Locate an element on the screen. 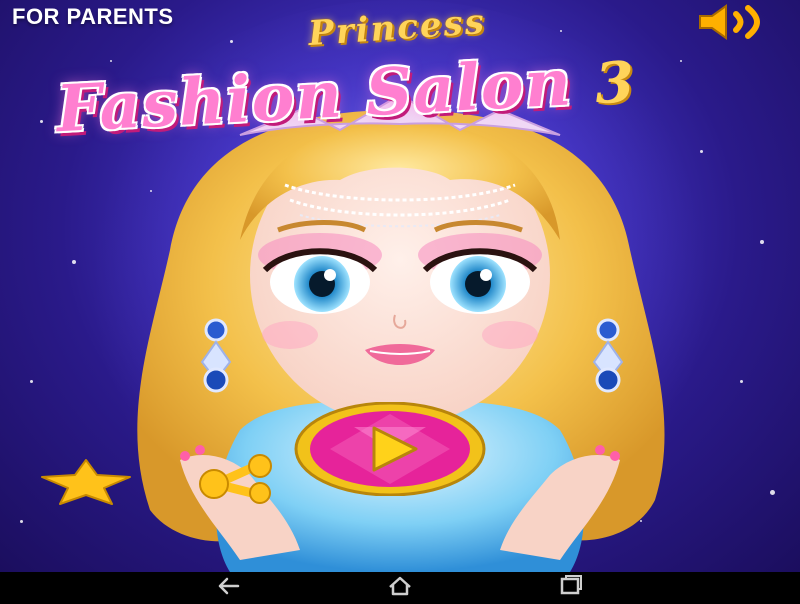  rate-star-button is located at coordinates (86, 482).